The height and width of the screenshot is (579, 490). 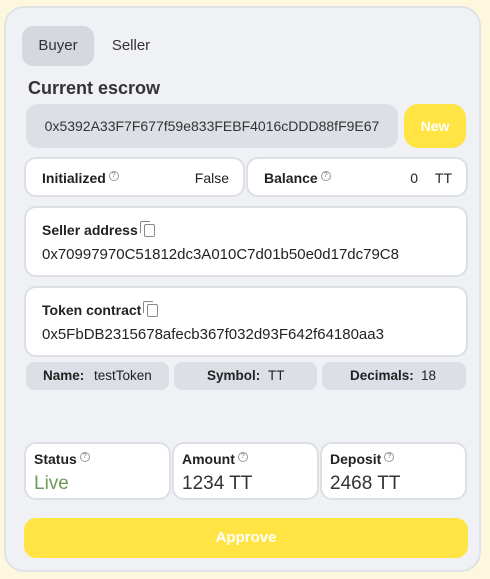 I want to click on token-symbol-chip: Symbol: TT, so click(x=245, y=376).